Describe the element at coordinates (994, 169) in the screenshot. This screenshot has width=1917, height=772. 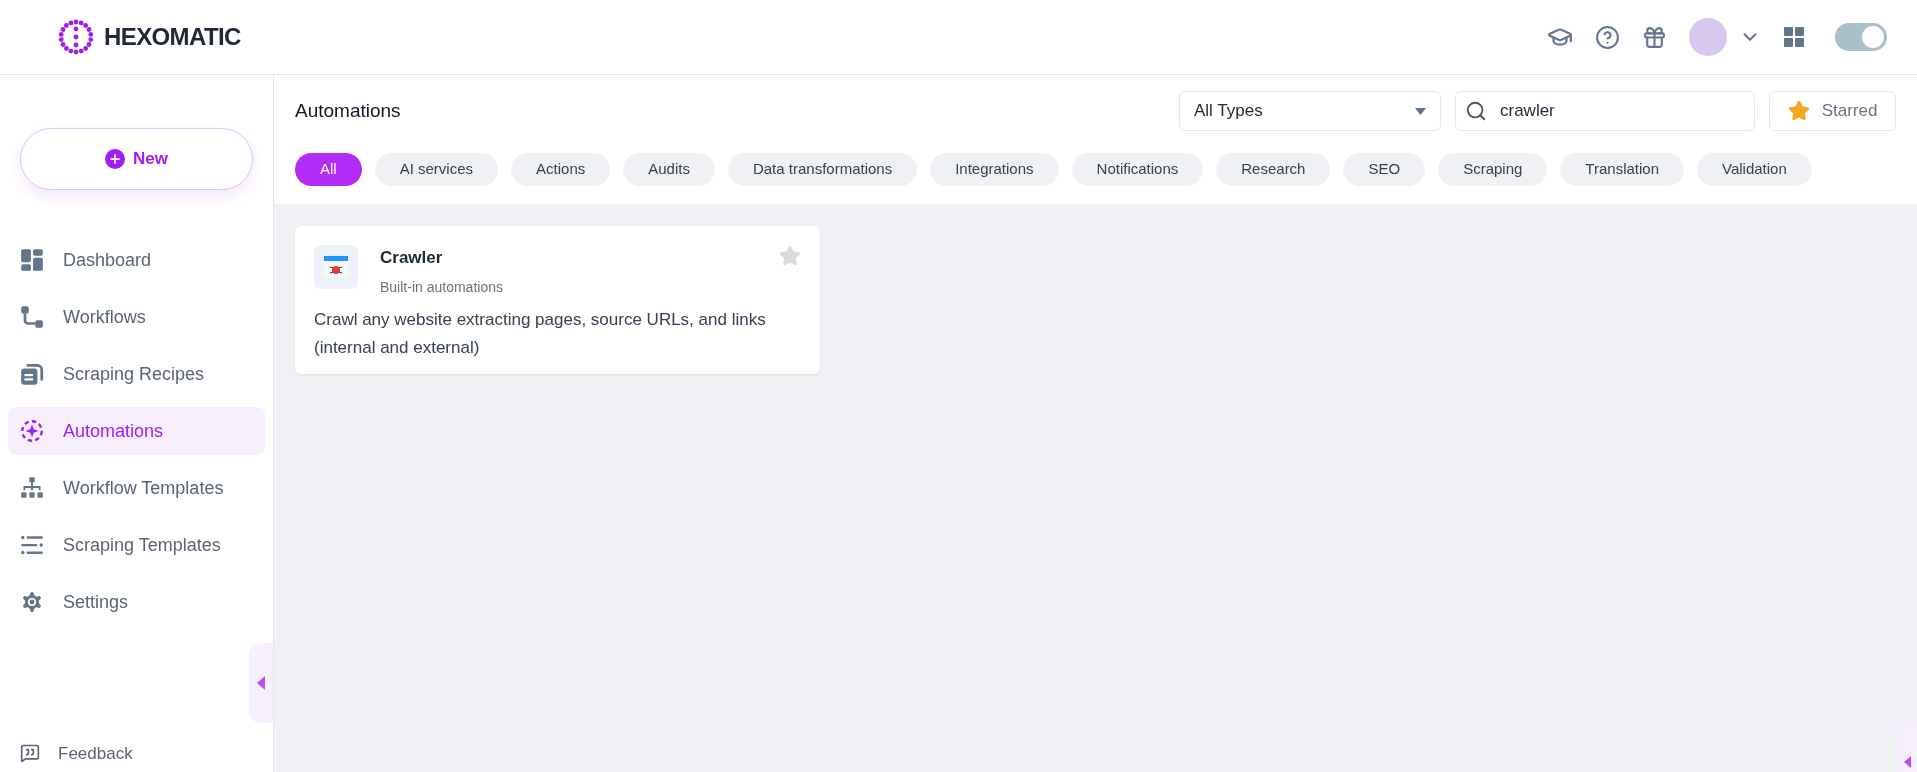
I see `category-tab: Integrations` at that location.